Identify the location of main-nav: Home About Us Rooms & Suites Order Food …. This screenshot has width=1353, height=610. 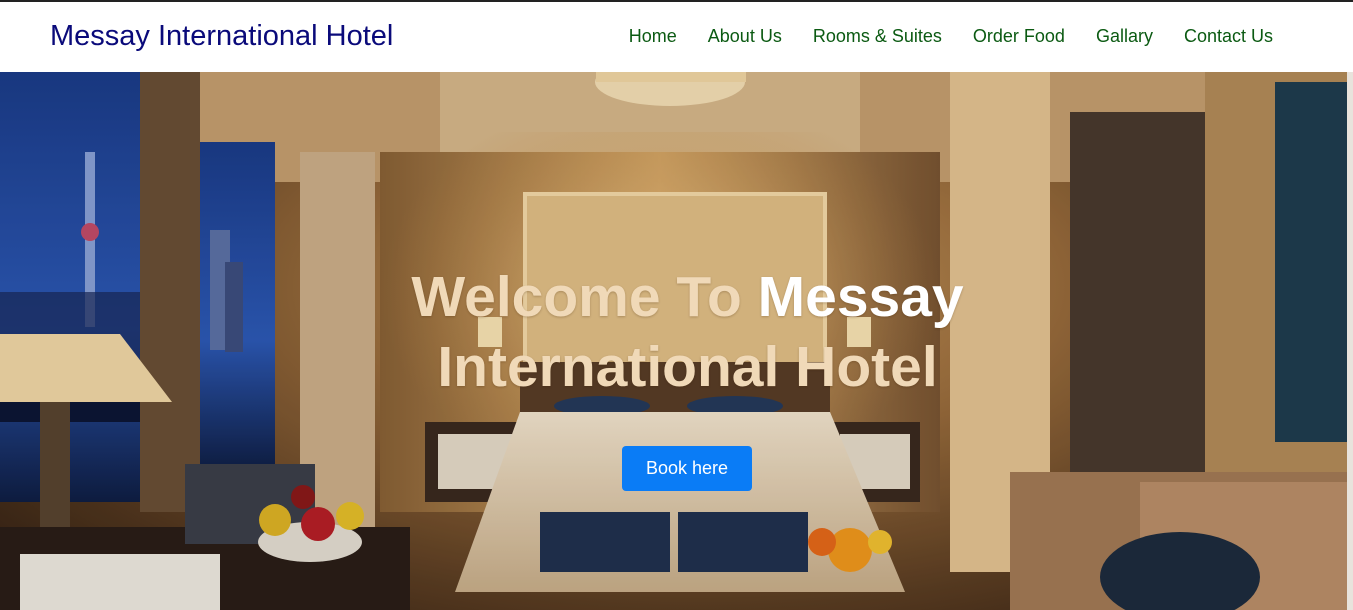
(951, 36).